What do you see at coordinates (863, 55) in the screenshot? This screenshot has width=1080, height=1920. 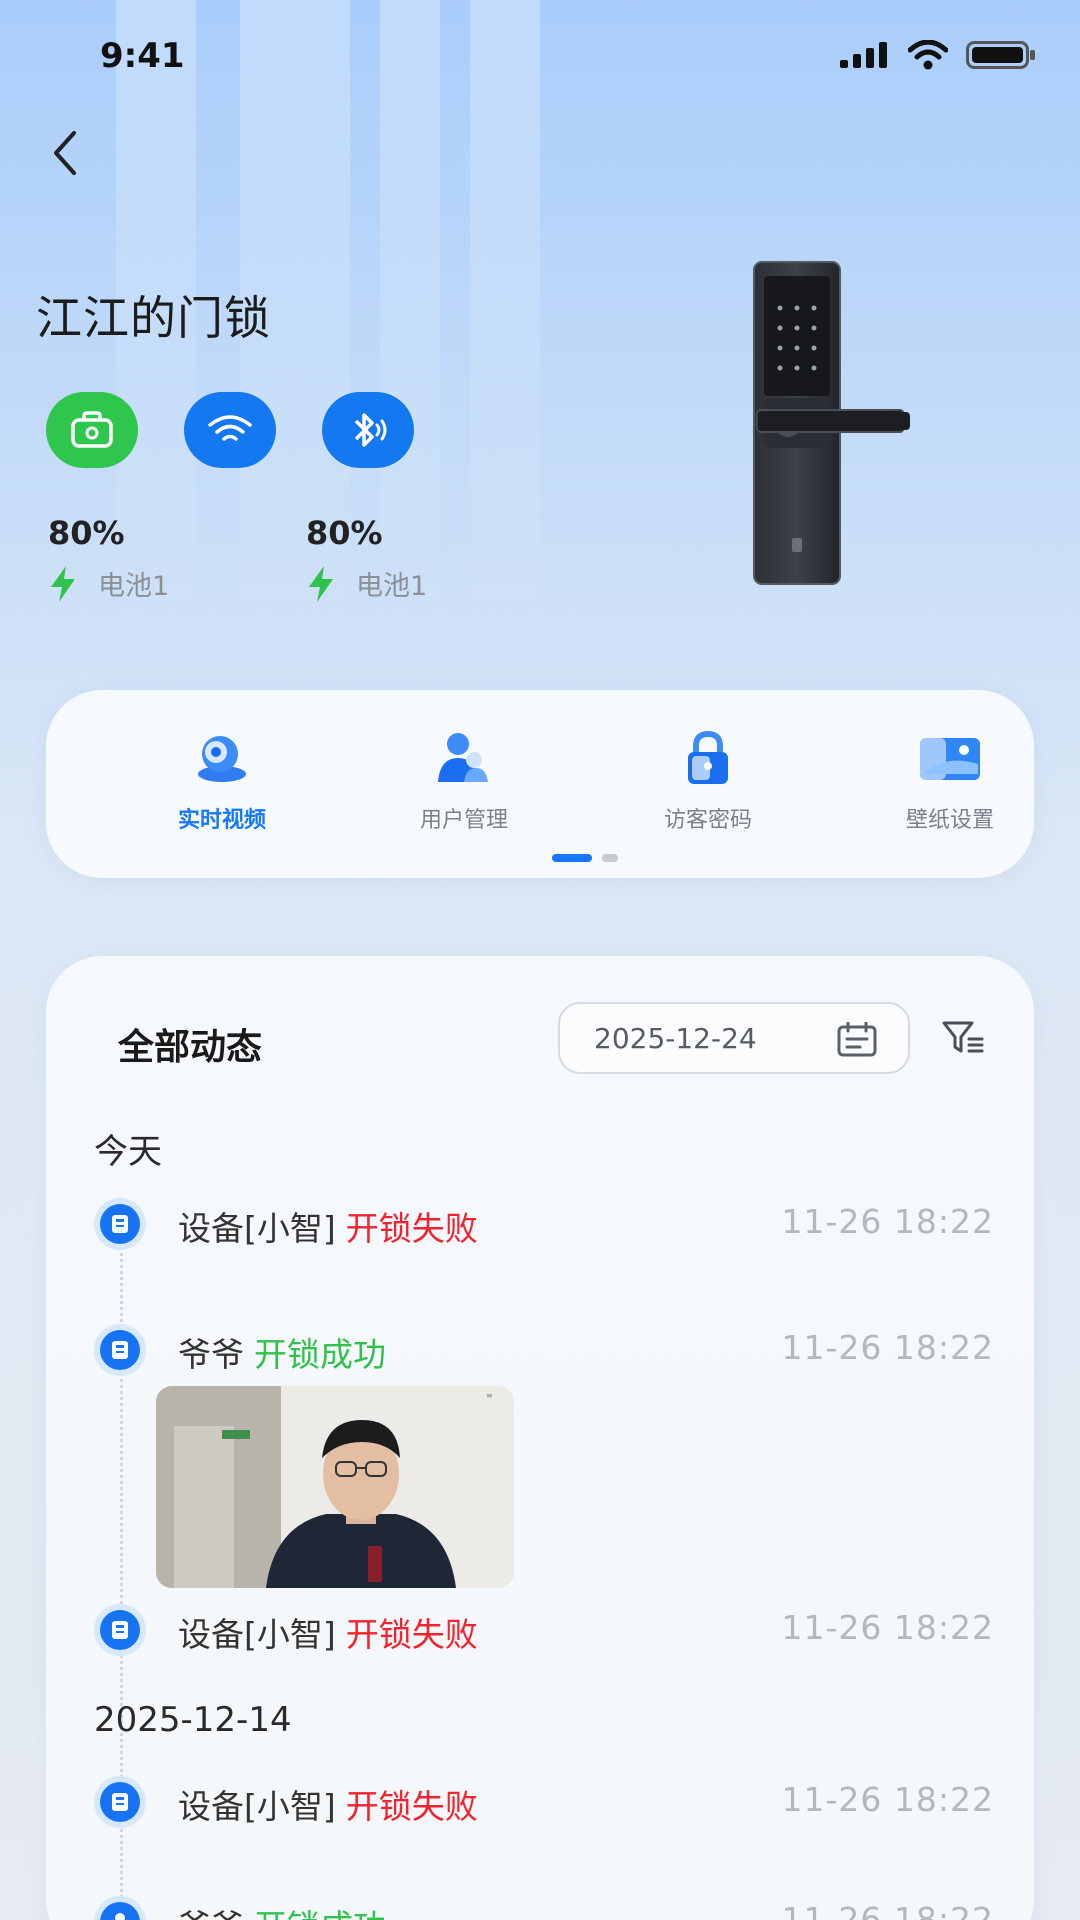 I see `cellular-signal-icon` at bounding box center [863, 55].